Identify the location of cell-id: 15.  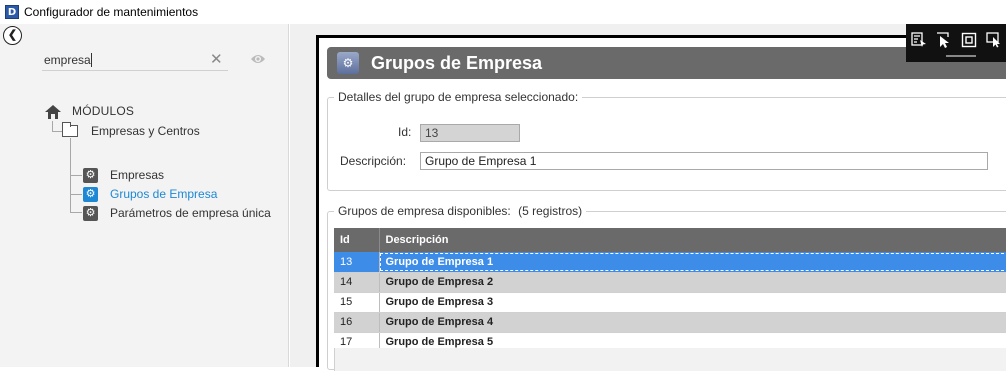
(357, 302).